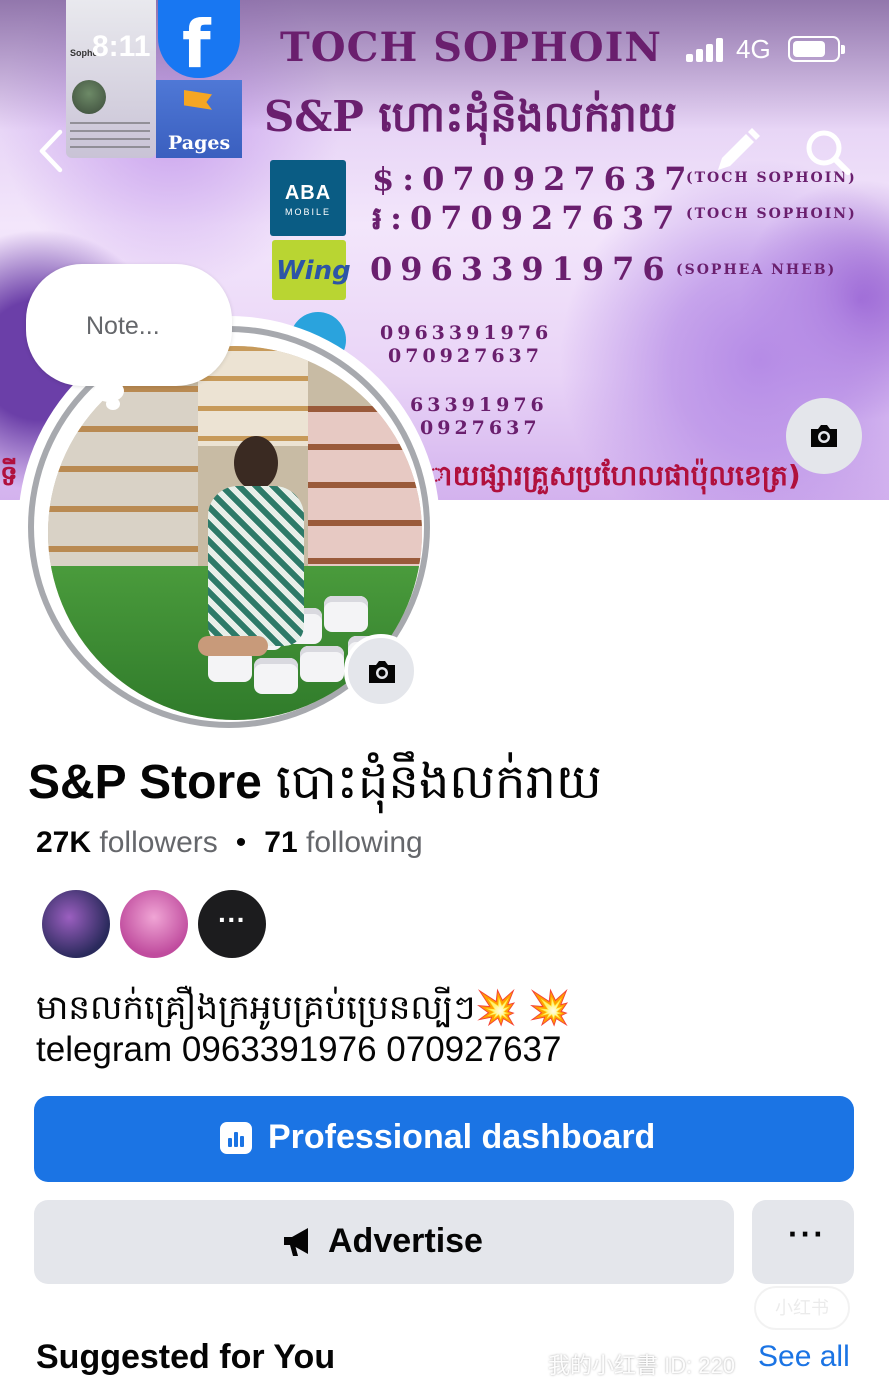 This screenshot has height=1400, width=889. I want to click on cover-thumb-screenshot: Sophe, so click(111, 79).